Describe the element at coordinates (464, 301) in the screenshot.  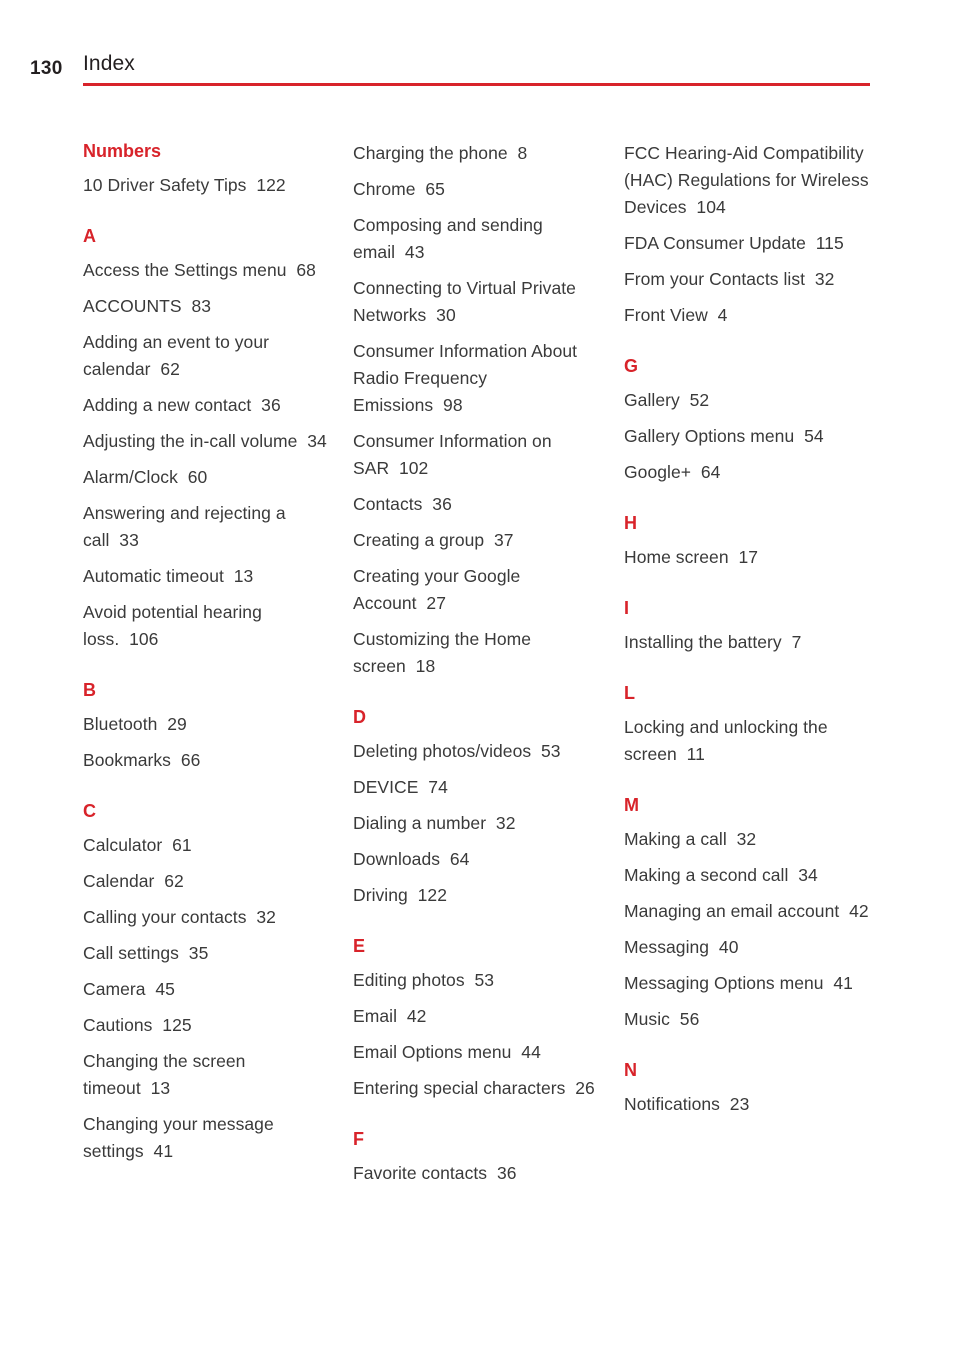
I see `index-entry-title: Connecting to Virtual Private Networks` at that location.